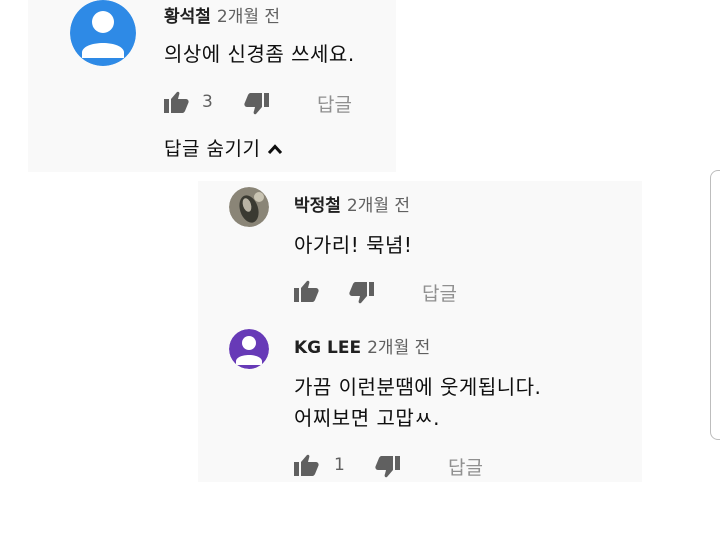 Image resolution: width=720 pixels, height=548 pixels. What do you see at coordinates (367, 418) in the screenshot?
I see `reply-text-line-2: 어찌보면 고맙ㅆ.` at bounding box center [367, 418].